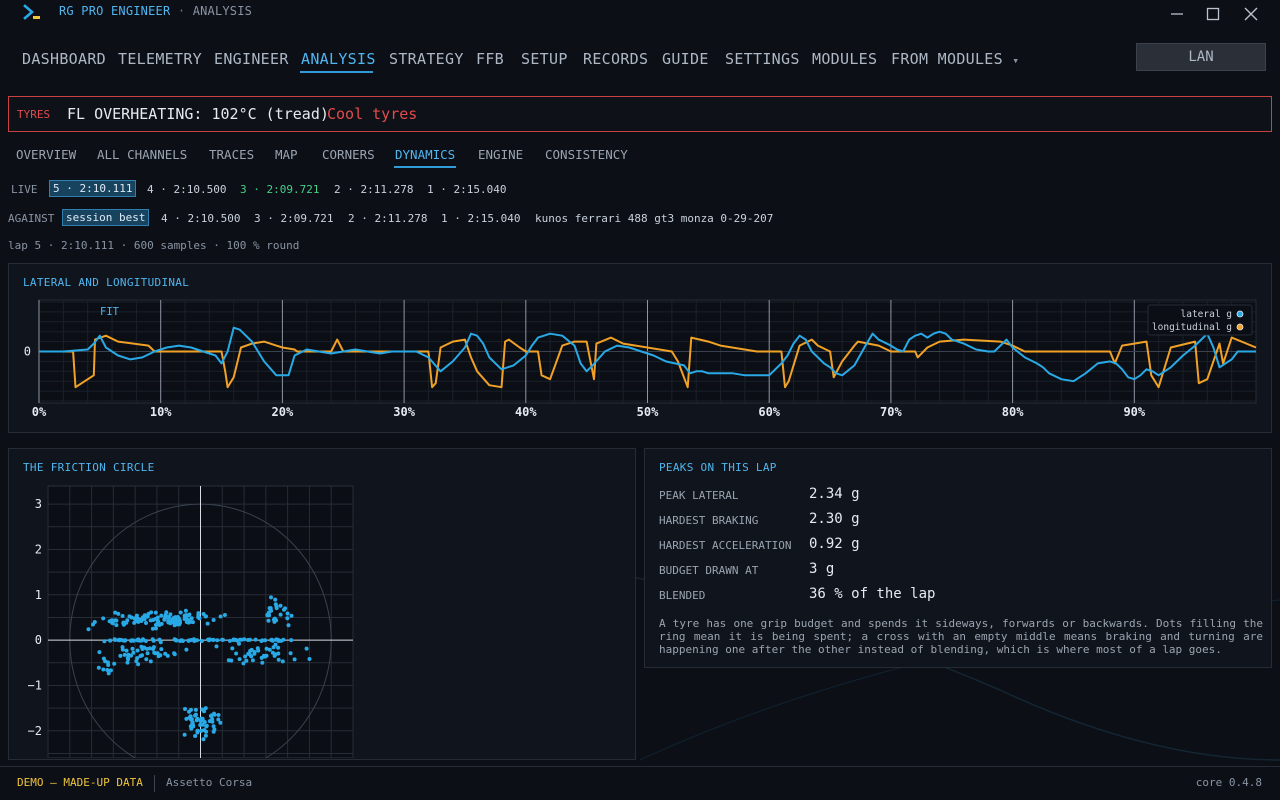 The image size is (1280, 800). What do you see at coordinates (654, 218) in the screenshot?
I see `against-chip-reference: kunos ferrari 488 gt3 monza 0-29-207` at bounding box center [654, 218].